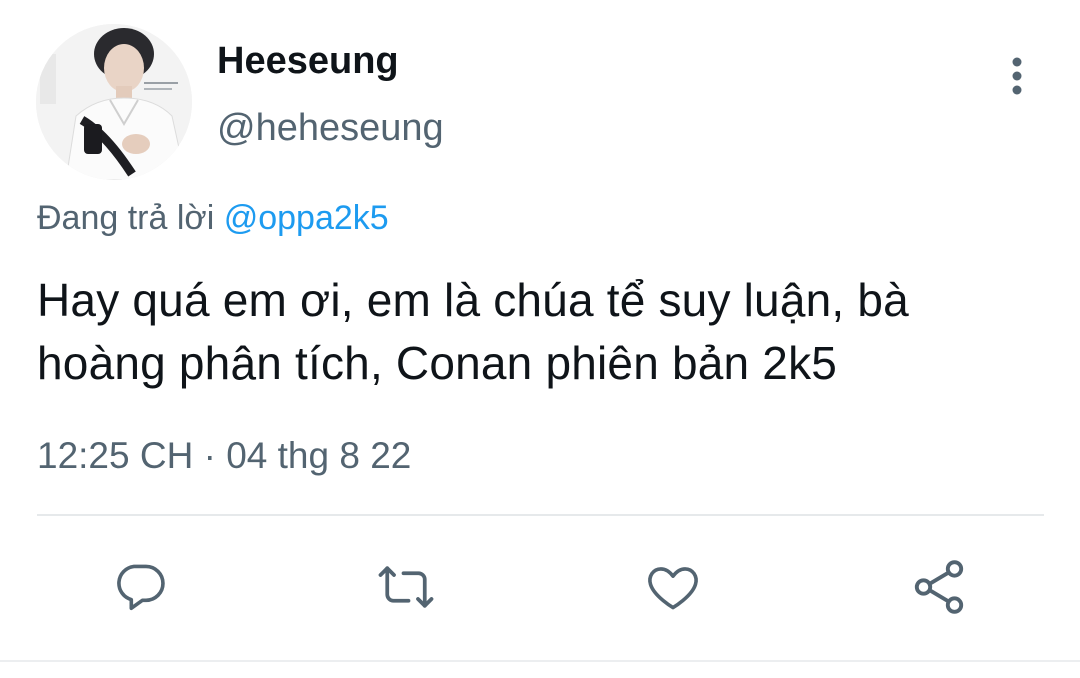  What do you see at coordinates (308, 61) in the screenshot?
I see `display-name: Heeseung` at bounding box center [308, 61].